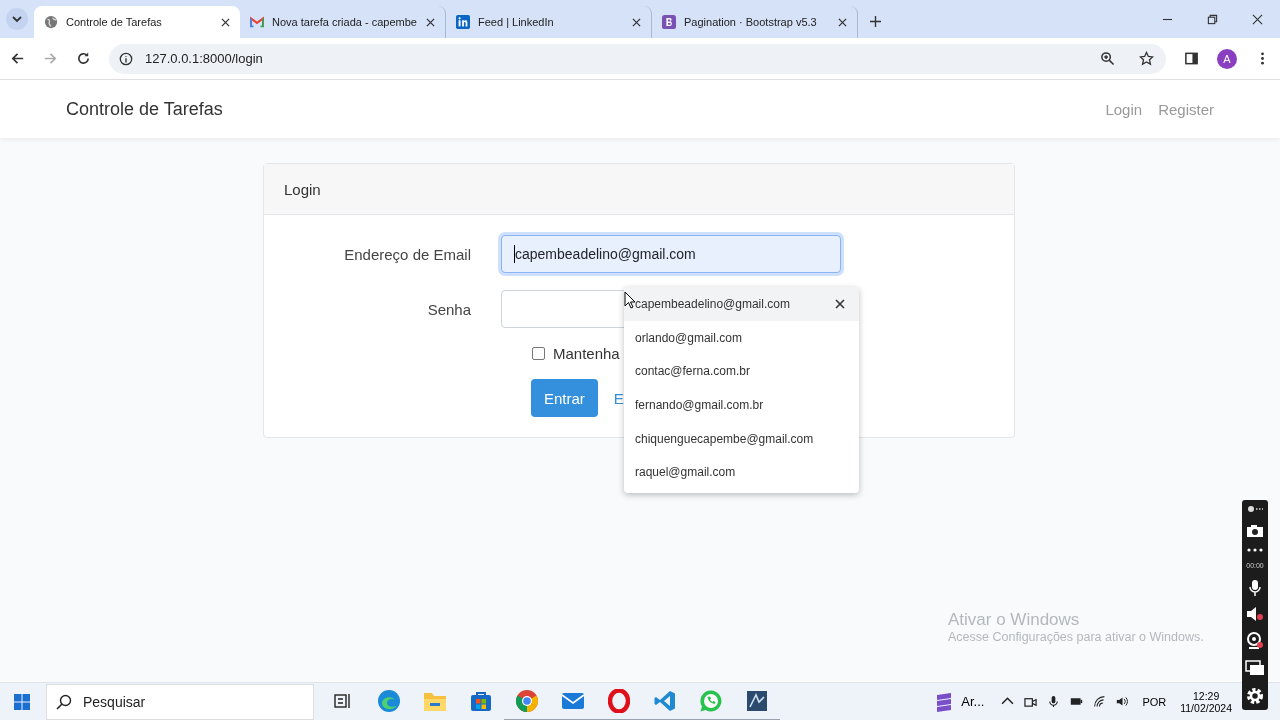 This screenshot has height=720, width=1280. I want to click on search-icon, so click(64, 701).